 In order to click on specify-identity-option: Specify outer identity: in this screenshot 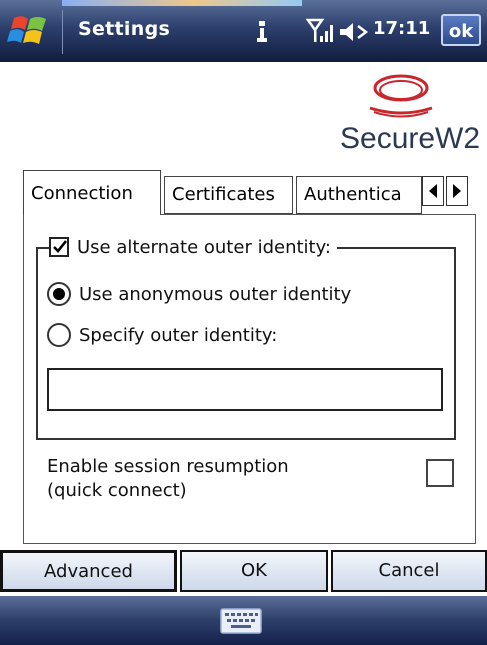, I will do `click(162, 335)`.